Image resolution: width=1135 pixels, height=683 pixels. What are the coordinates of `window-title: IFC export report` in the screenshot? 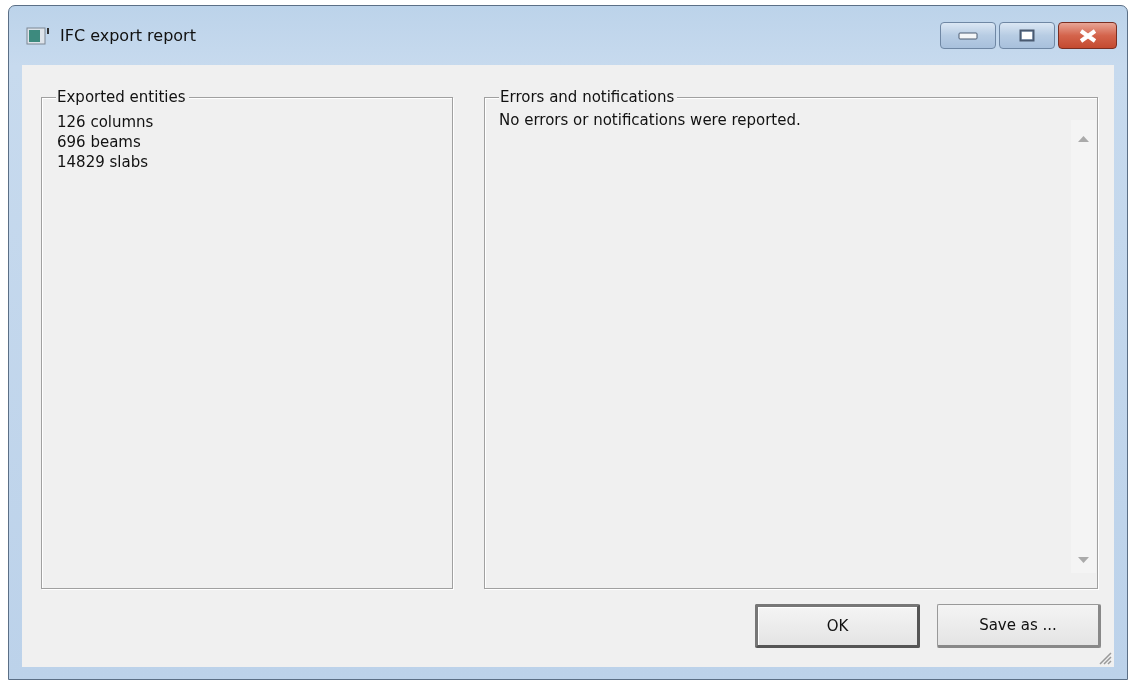 It's located at (128, 35).